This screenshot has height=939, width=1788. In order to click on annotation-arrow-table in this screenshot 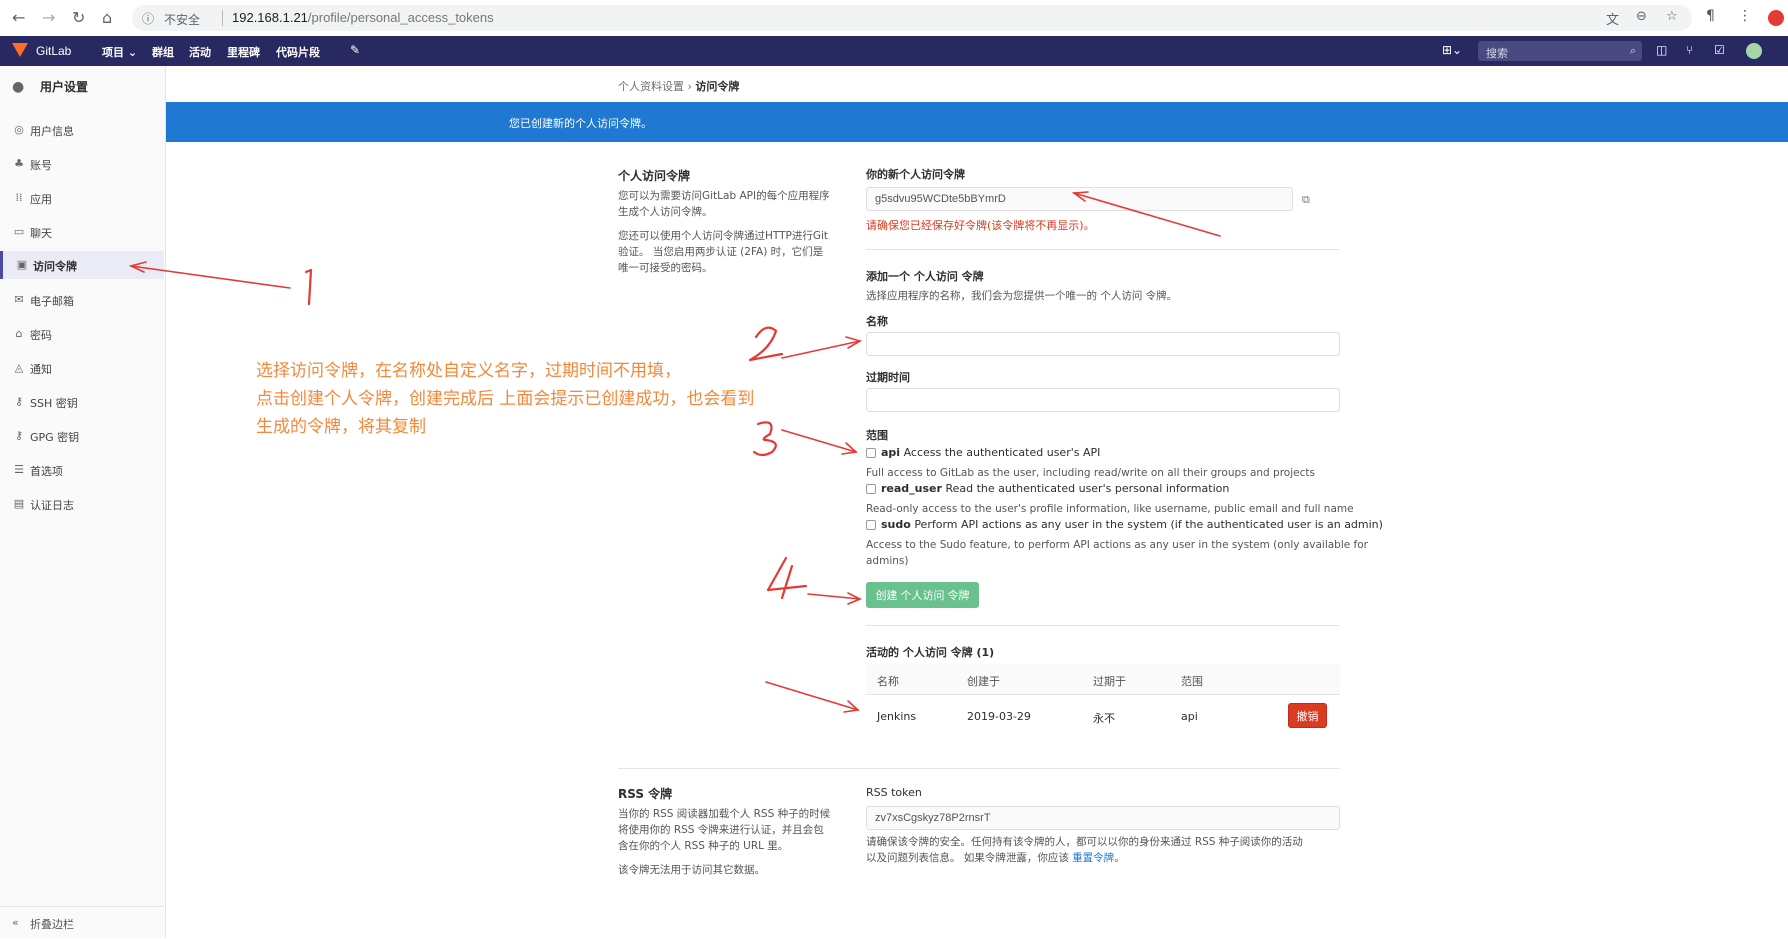, I will do `click(812, 697)`.